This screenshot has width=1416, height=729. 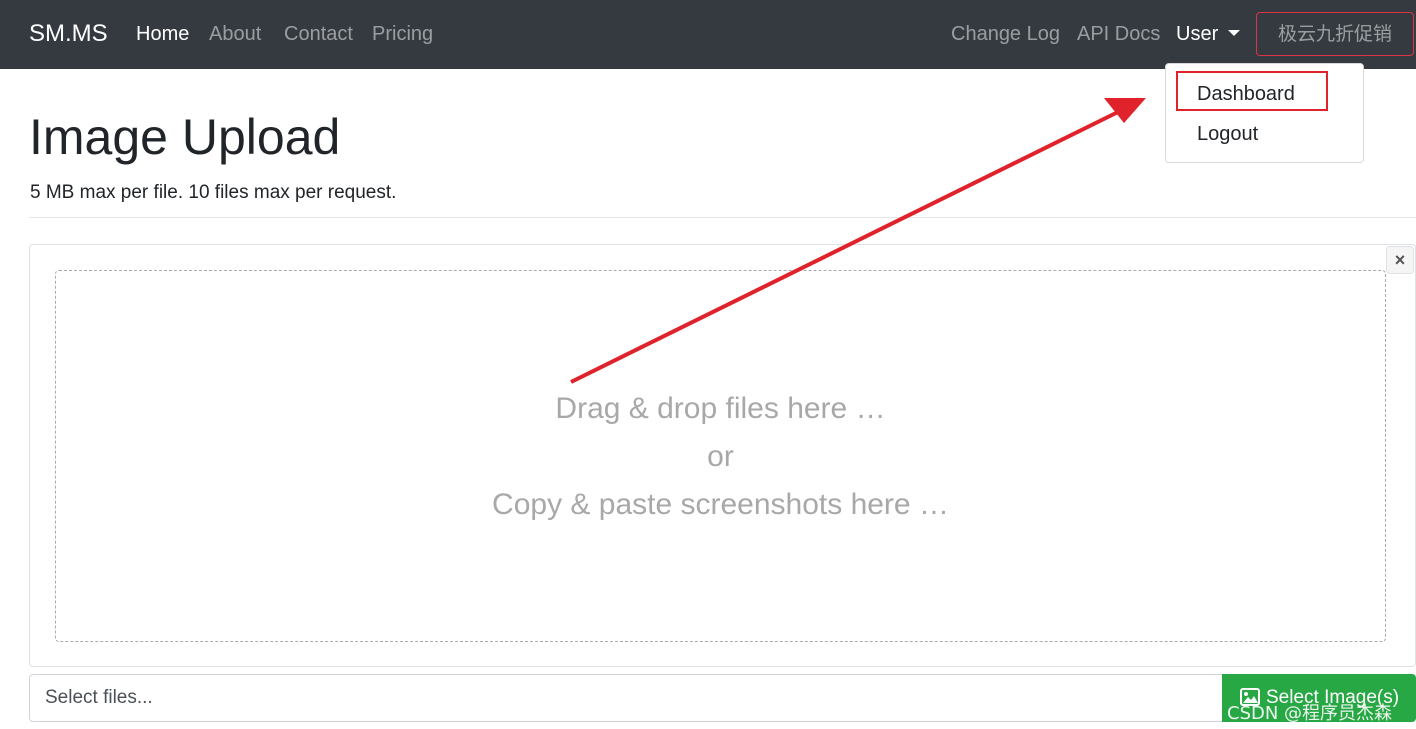 I want to click on divider, so click(x=722, y=217).